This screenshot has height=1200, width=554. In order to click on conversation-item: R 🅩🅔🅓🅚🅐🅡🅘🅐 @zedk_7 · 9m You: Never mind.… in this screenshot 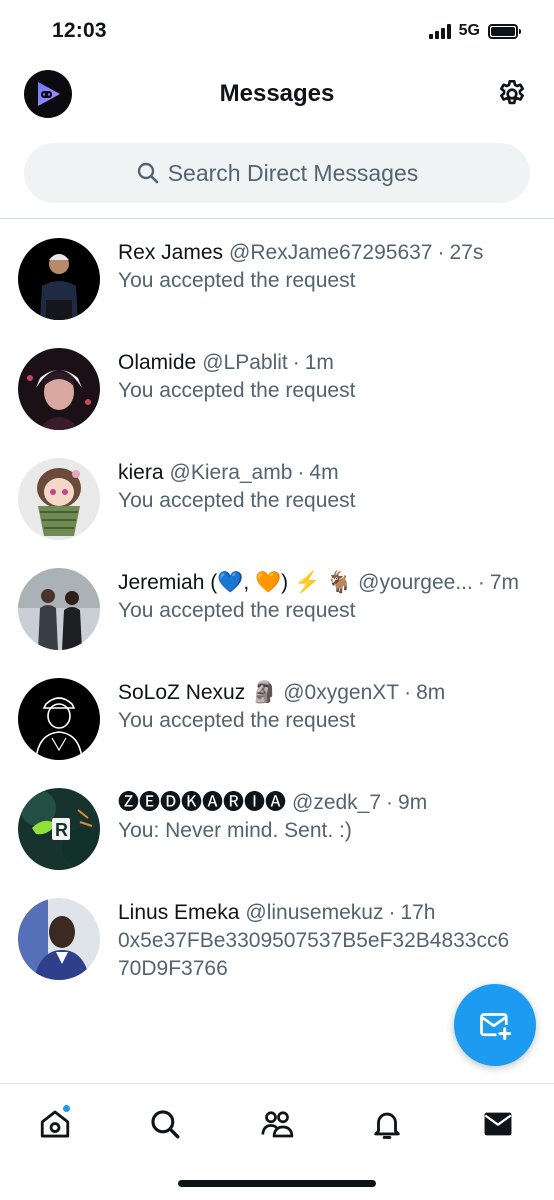, I will do `click(277, 824)`.